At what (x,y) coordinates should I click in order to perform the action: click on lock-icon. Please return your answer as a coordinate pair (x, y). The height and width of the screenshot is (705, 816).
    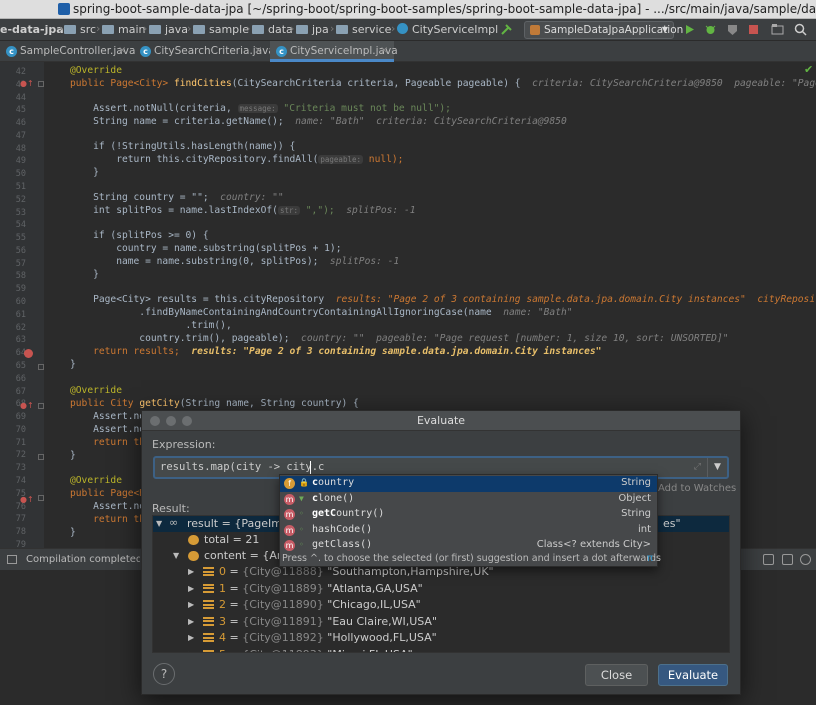
    Looking at the image, I should click on (768, 559).